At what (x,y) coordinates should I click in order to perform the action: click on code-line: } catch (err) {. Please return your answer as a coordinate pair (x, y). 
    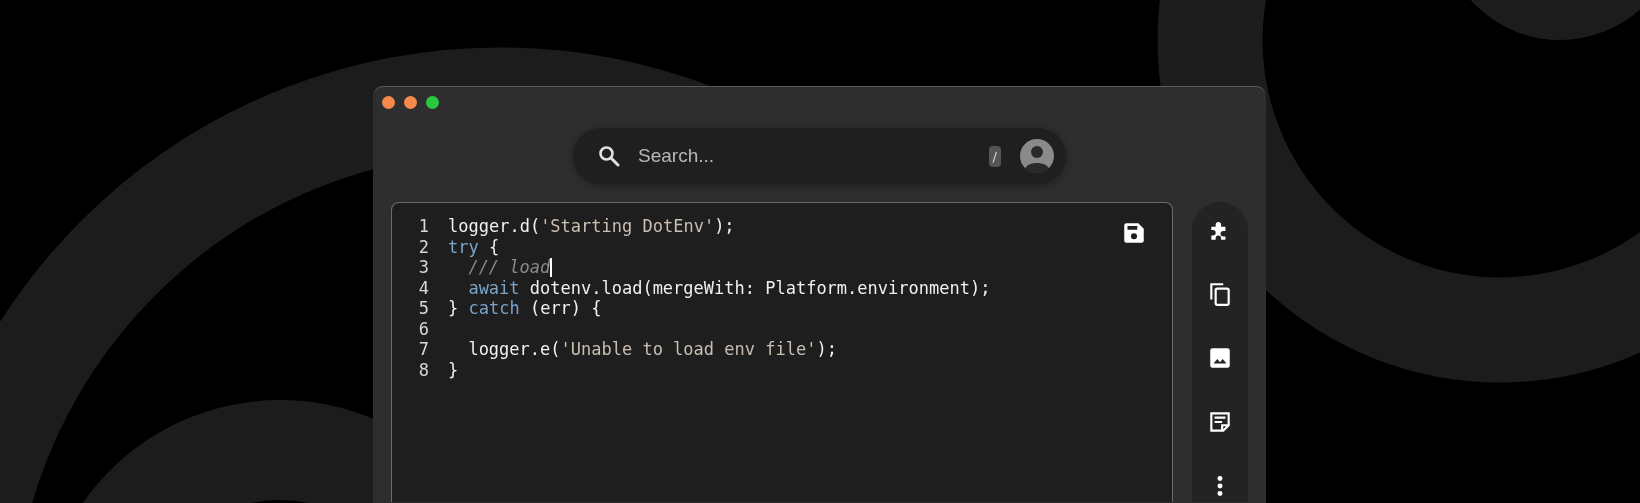
    Looking at the image, I should click on (525, 308).